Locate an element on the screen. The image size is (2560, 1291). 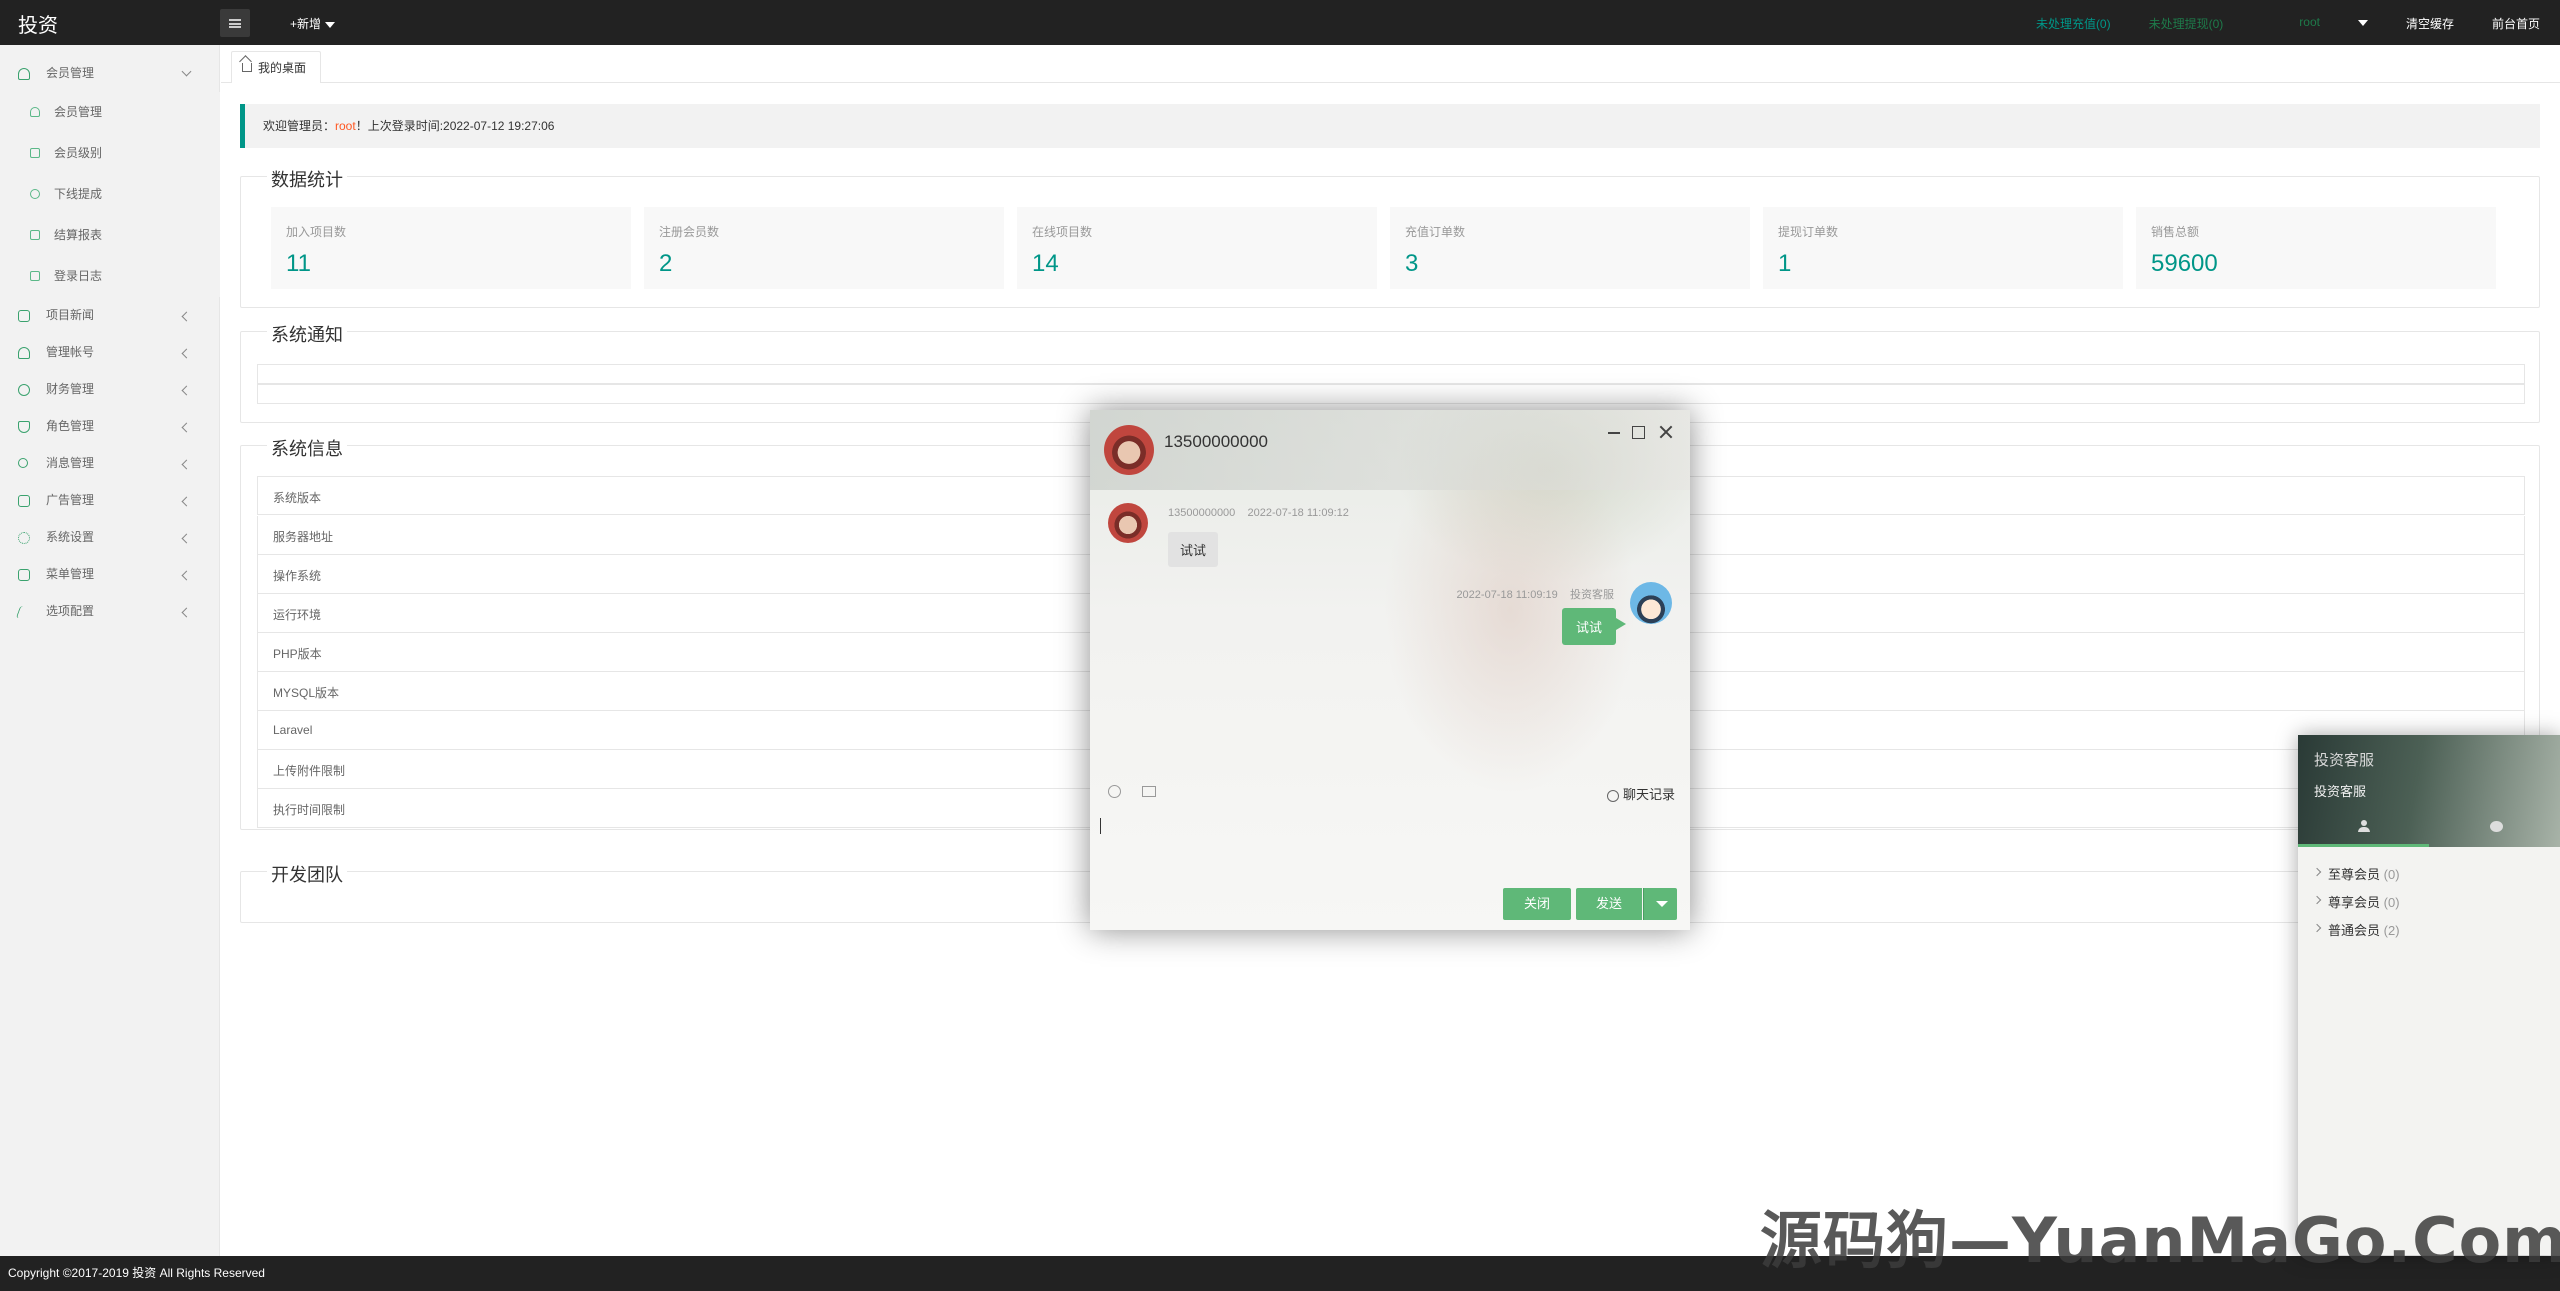
hamburger-icon is located at coordinates (235, 23).